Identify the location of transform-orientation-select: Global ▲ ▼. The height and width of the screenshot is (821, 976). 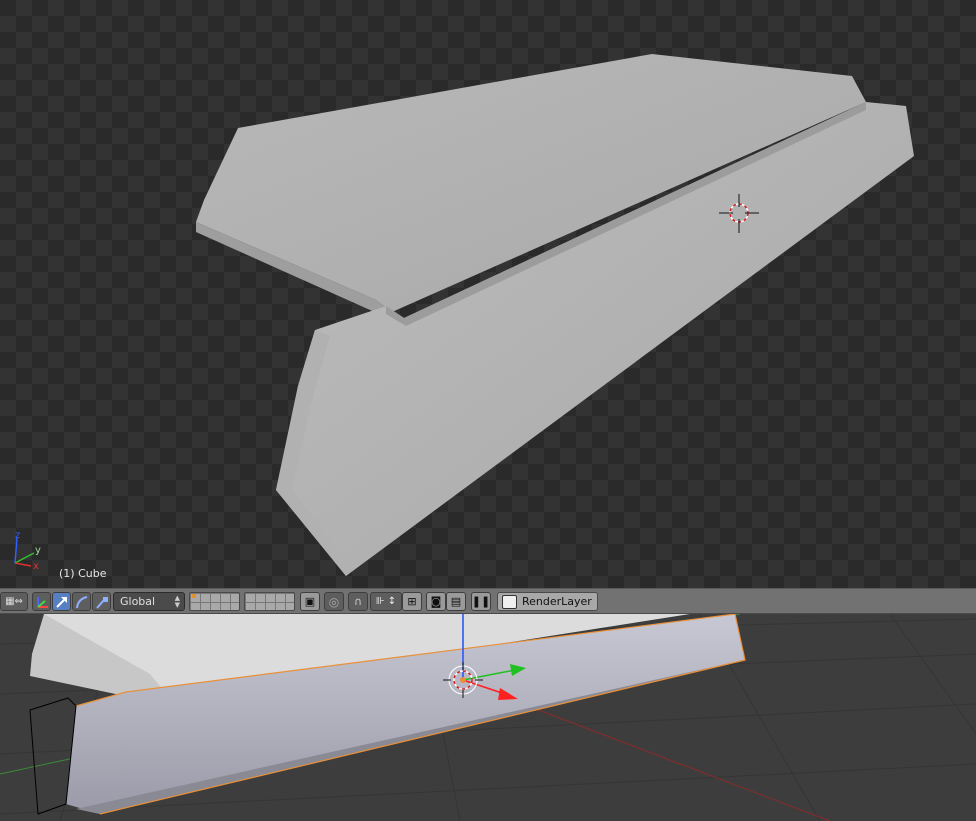
(149, 601).